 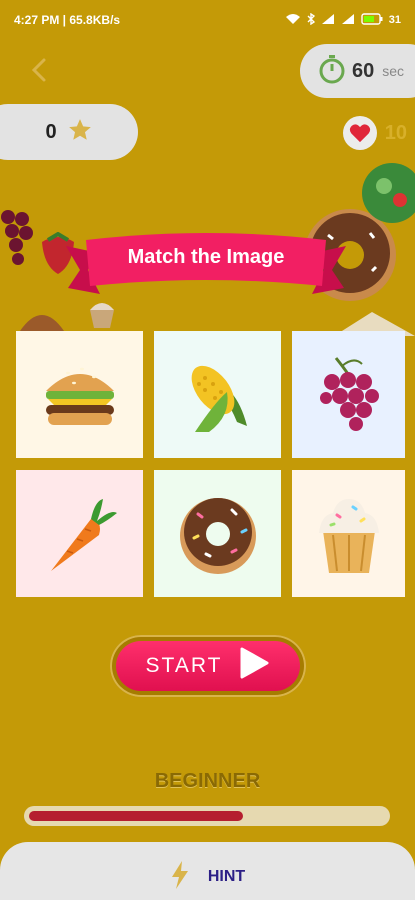 I want to click on start-button-frame: START, so click(x=208, y=666).